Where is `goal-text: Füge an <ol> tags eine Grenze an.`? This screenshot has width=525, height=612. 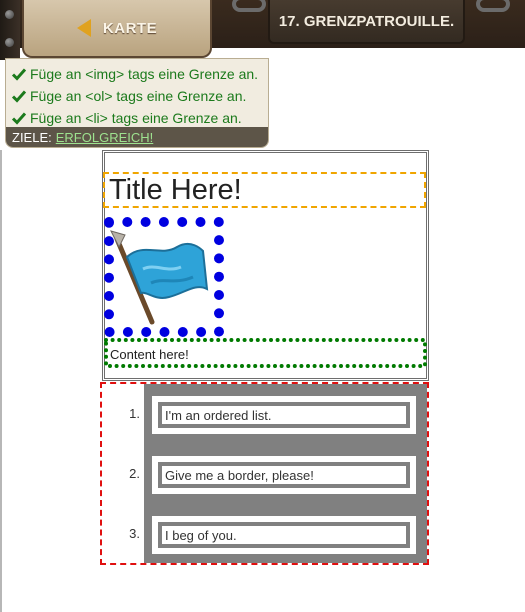
goal-text: Füge an <ol> tags eine Grenze an. is located at coordinates (138, 96).